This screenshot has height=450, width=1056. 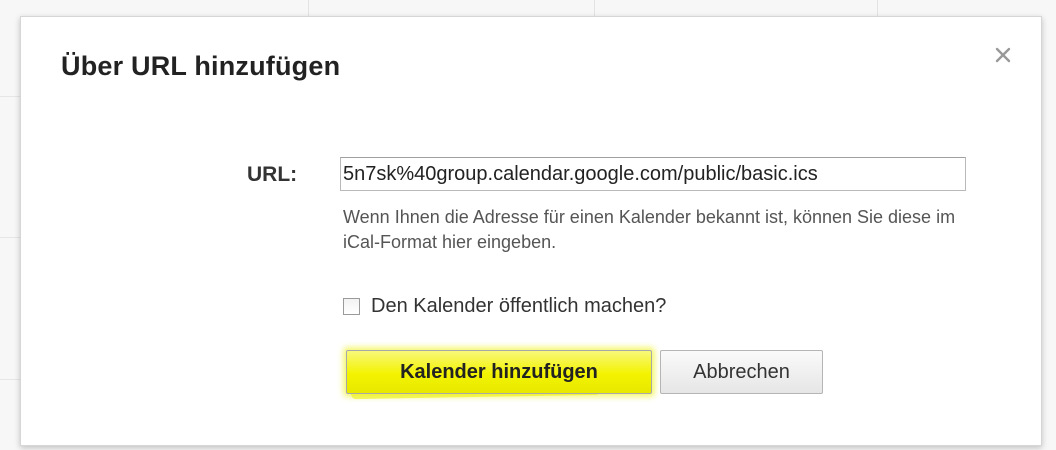 What do you see at coordinates (653, 174) in the screenshot?
I see `url-input` at bounding box center [653, 174].